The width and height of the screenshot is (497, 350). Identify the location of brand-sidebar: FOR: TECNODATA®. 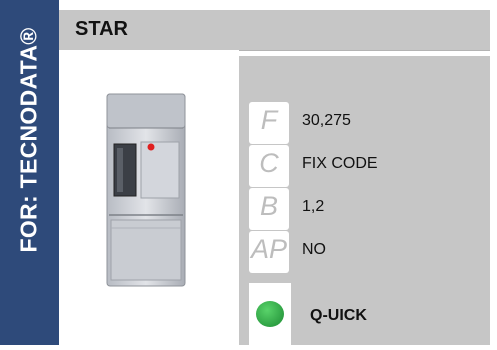
(29, 172).